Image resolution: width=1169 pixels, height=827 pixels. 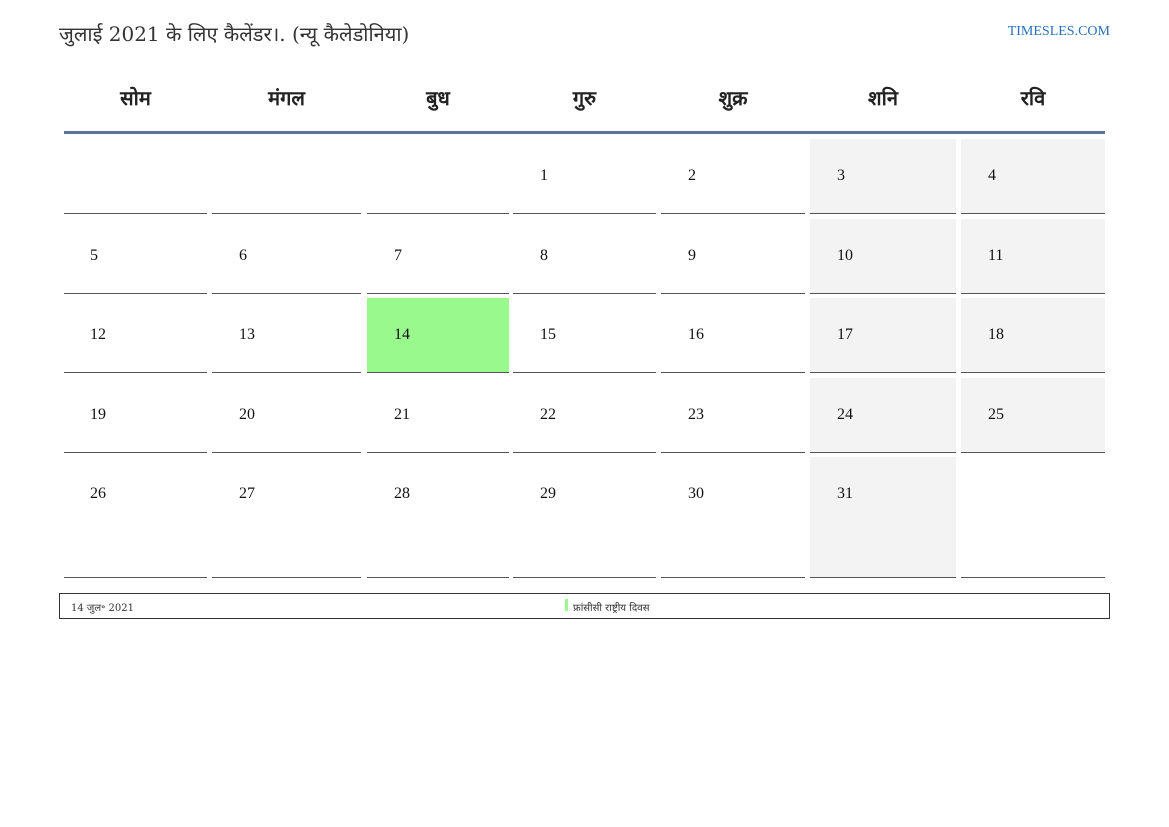 I want to click on day-cell-1: 1, so click(x=584, y=176).